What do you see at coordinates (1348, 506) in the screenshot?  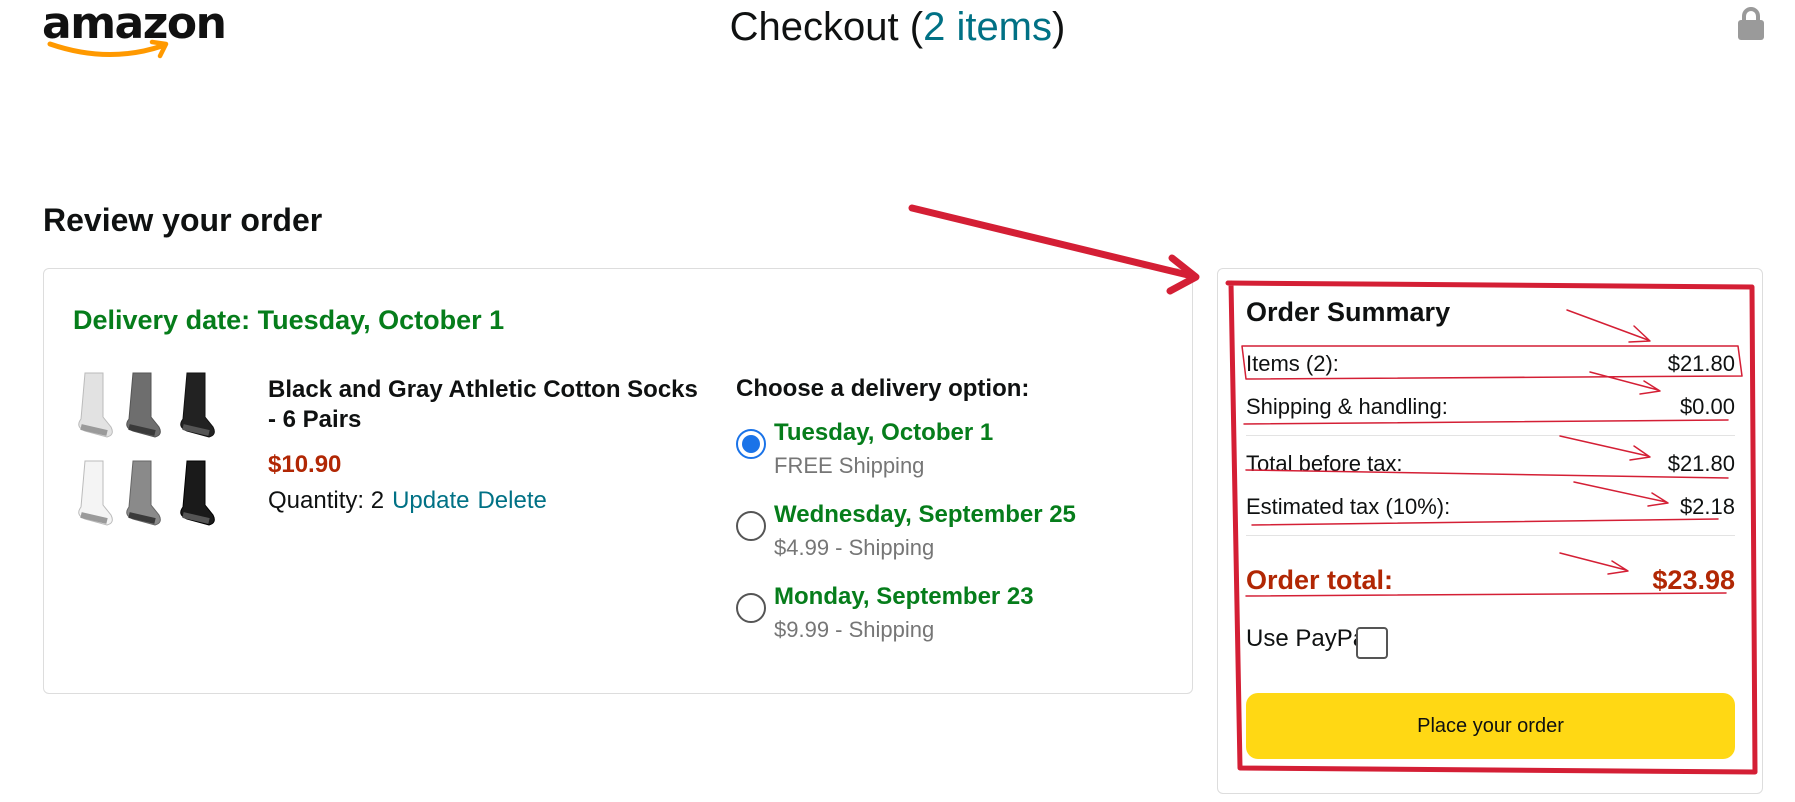 I see `summary-row-label: Estimated tax (10%):` at bounding box center [1348, 506].